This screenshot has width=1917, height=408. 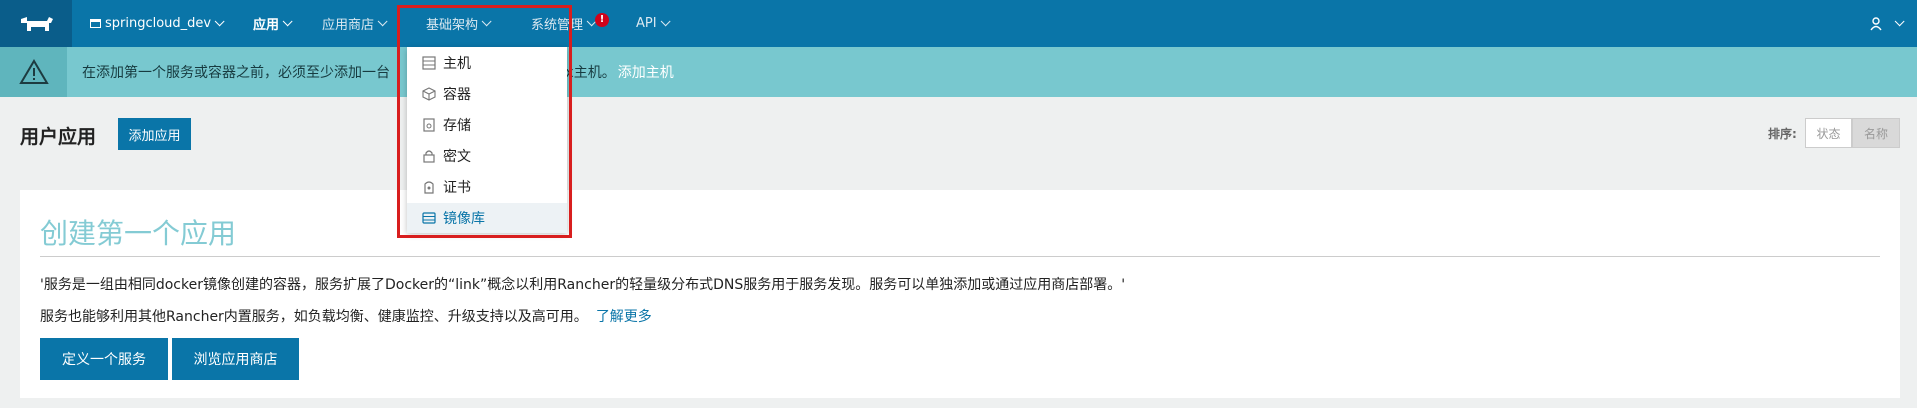 What do you see at coordinates (958, 23) in the screenshot?
I see `top-navbar: springcloud_dev 应用 应用商店 基础架构 系统管理 ! API` at bounding box center [958, 23].